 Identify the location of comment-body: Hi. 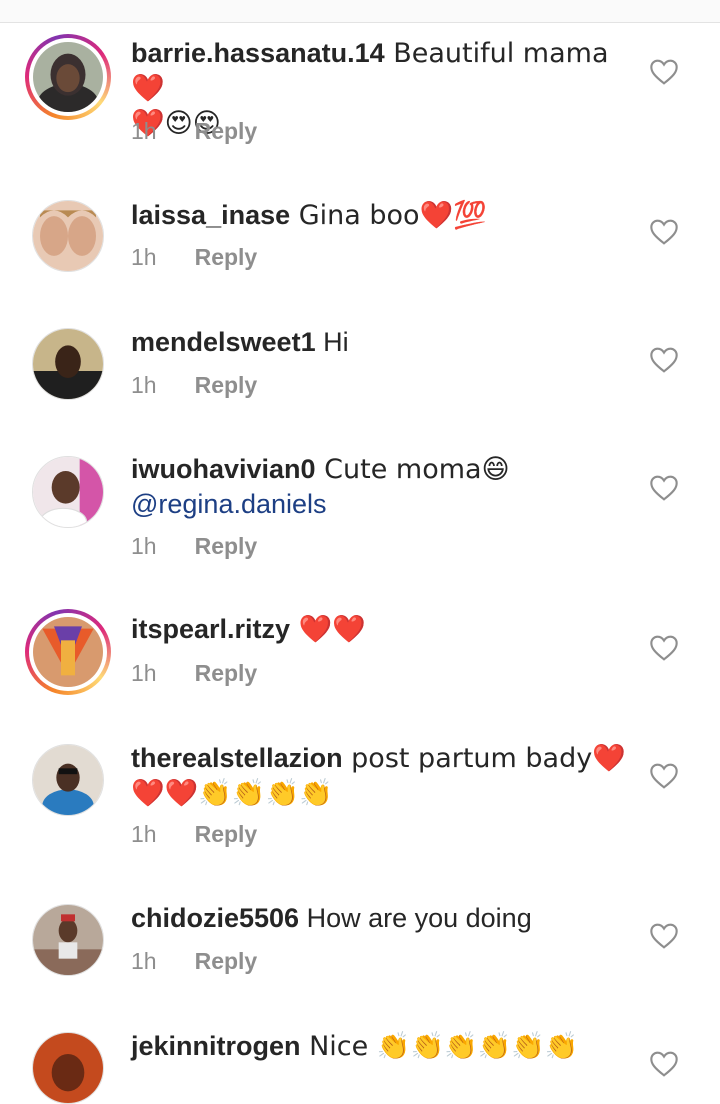
(332, 342).